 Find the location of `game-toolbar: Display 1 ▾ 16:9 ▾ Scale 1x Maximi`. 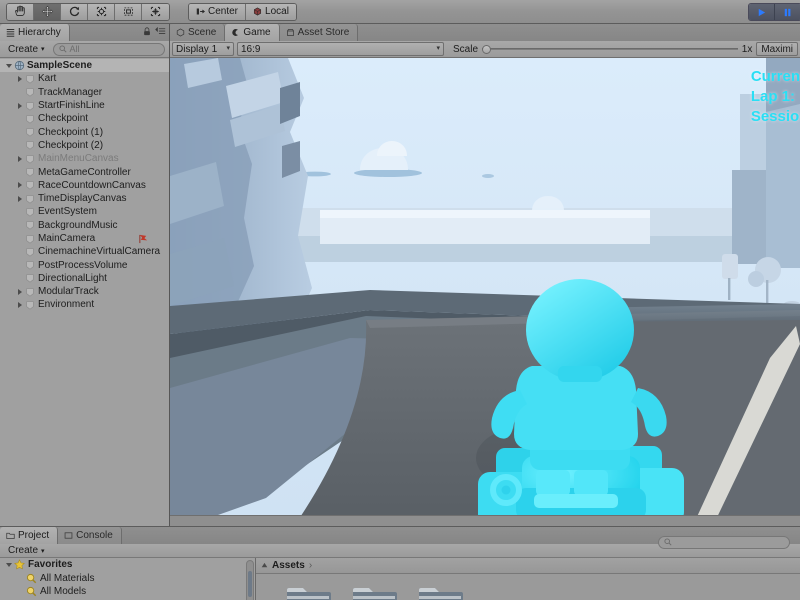

game-toolbar: Display 1 ▾ 16:9 ▾ Scale 1x Maximi is located at coordinates (485, 49).